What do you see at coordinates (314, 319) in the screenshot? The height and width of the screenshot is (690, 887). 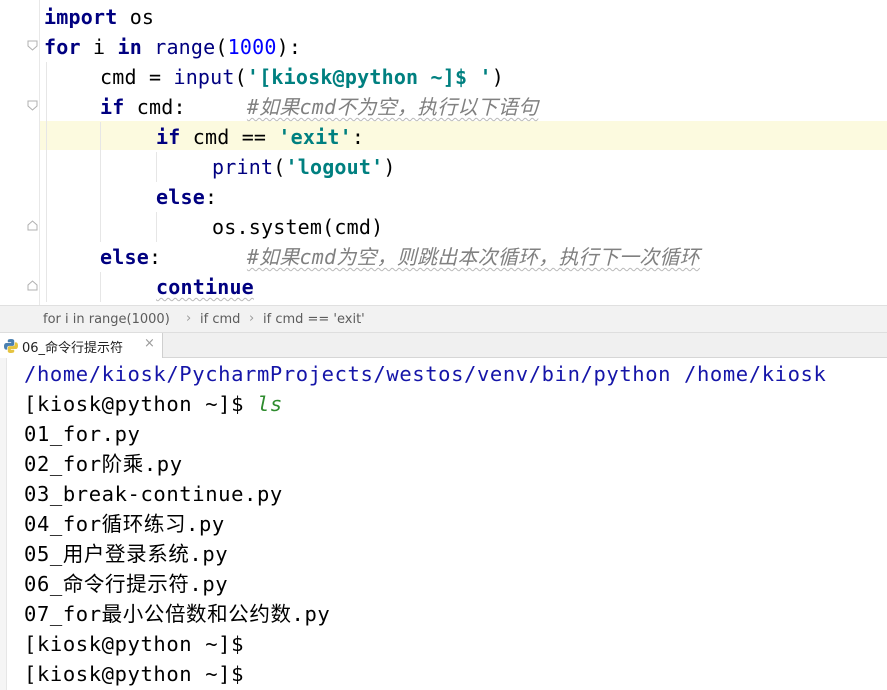 I see `breadcrumb-item: if cmd == 'exit'` at bounding box center [314, 319].